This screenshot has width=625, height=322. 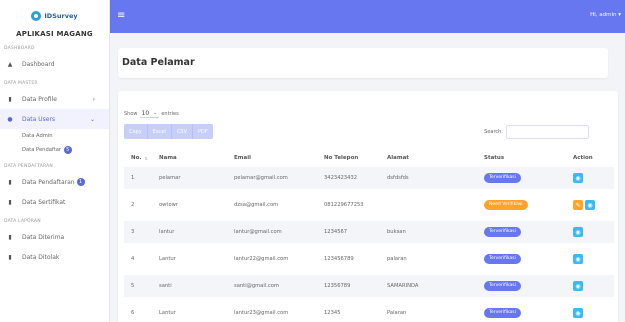 What do you see at coordinates (341, 158) in the screenshot?
I see `header-telepon: No Telepon` at bounding box center [341, 158].